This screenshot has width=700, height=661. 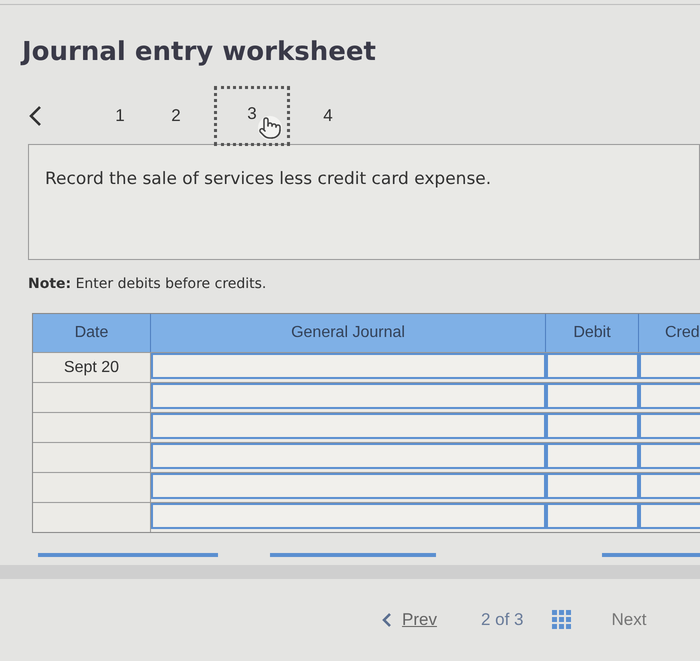 I want to click on step-tab: 1, so click(x=120, y=116).